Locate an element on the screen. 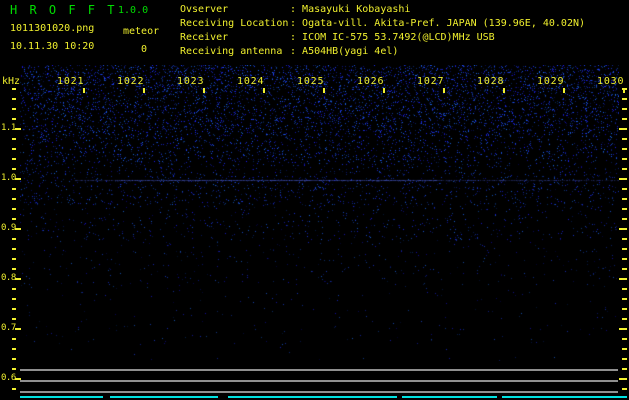 The height and width of the screenshot is (400, 629). time-tick-label: 1024 is located at coordinates (251, 81).